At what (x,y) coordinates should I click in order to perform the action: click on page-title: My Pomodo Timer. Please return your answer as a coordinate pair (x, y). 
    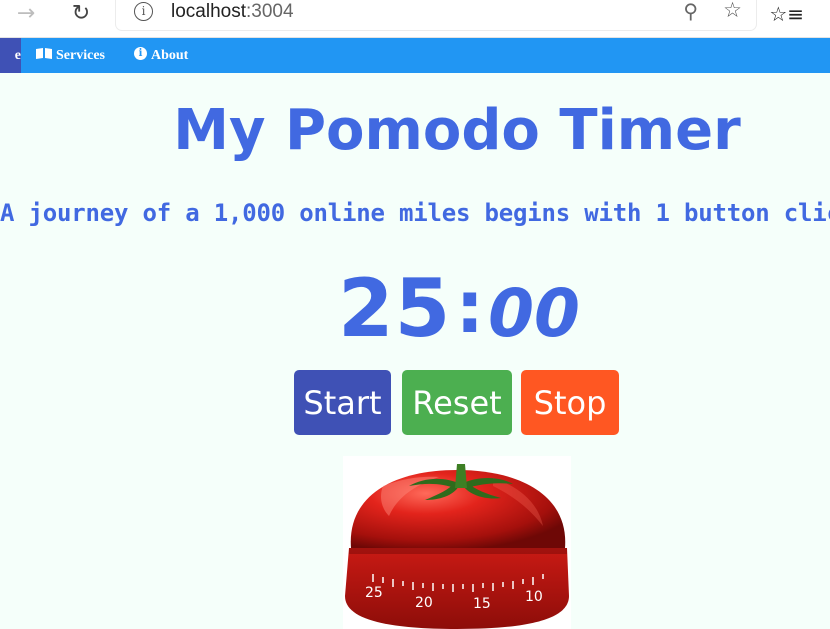
    Looking at the image, I should click on (457, 130).